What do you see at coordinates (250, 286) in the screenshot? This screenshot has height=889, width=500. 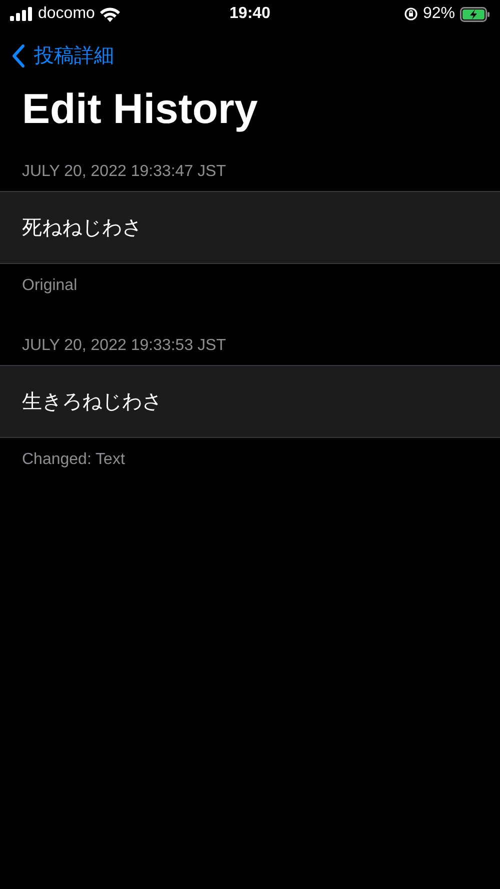 I see `section-footer: Original` at bounding box center [250, 286].